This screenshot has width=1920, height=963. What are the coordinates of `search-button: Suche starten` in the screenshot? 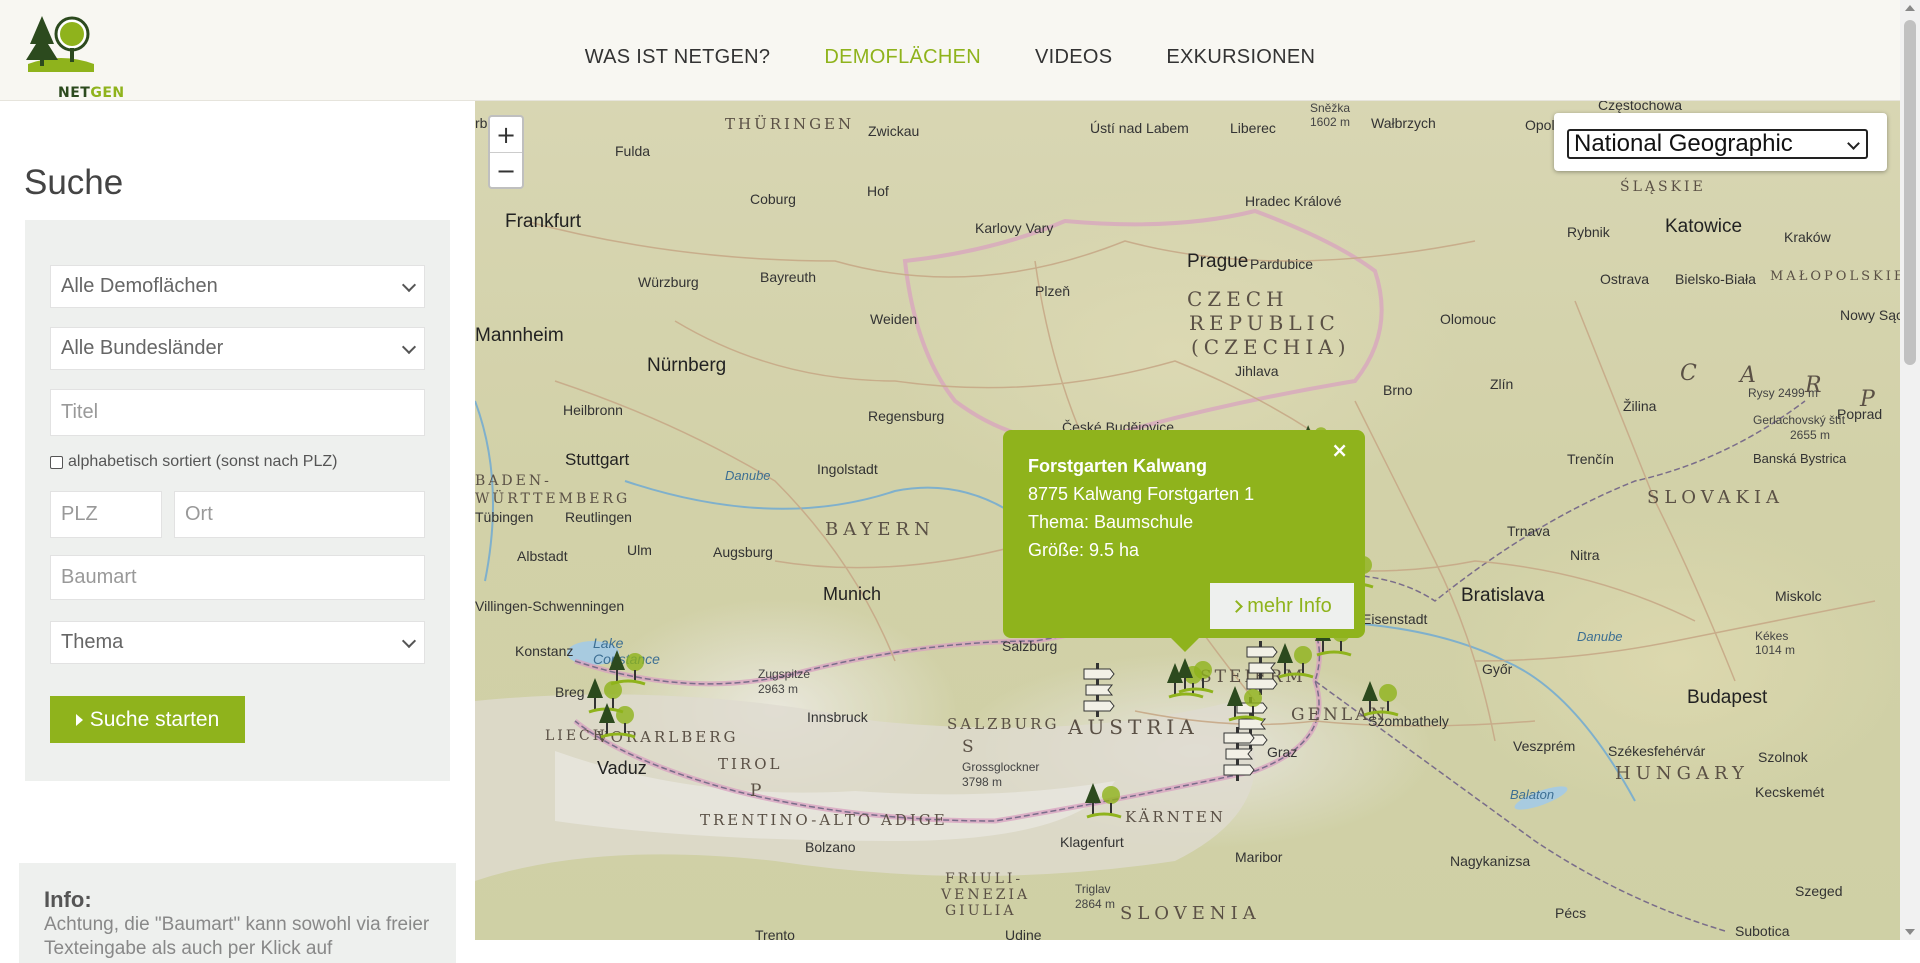 It's located at (147, 719).